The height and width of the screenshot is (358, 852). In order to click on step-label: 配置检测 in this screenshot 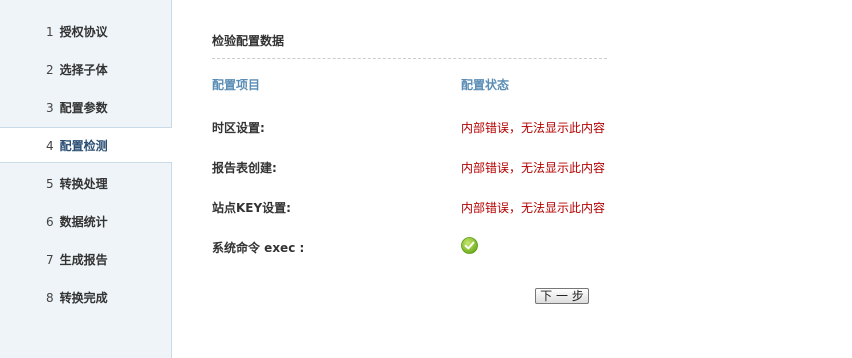, I will do `click(83, 146)`.